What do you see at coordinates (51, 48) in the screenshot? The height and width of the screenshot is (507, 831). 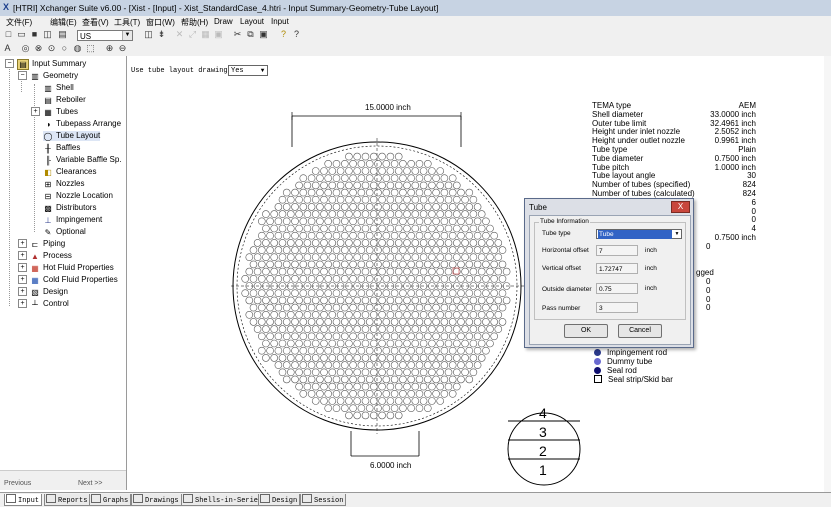 I see `tie-rod-tool-icon: ⊙` at bounding box center [51, 48].